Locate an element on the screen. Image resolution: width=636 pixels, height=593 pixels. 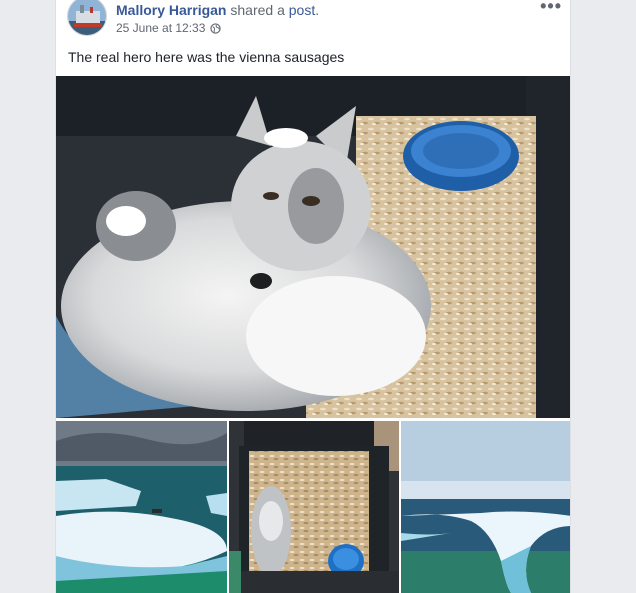
globe-icon is located at coordinates (216, 28).